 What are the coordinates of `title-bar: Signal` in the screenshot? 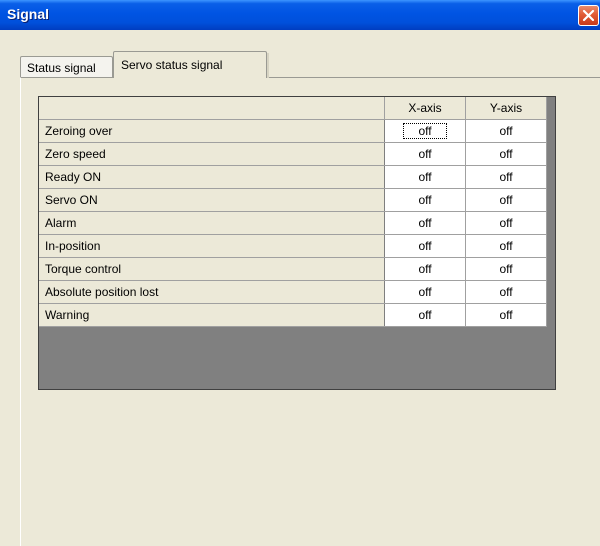 It's located at (300, 15).